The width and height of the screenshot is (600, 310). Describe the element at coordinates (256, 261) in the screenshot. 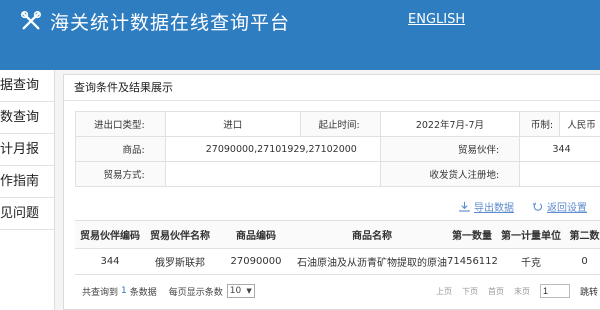

I see `cell-goods-code: 27090000` at that location.